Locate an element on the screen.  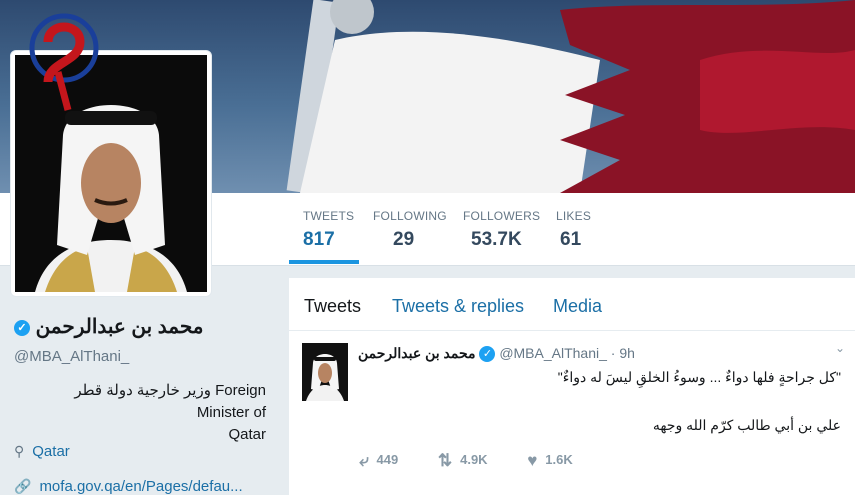
profile-name-text: محمد بن عبدالرحمن is located at coordinates (119, 327).